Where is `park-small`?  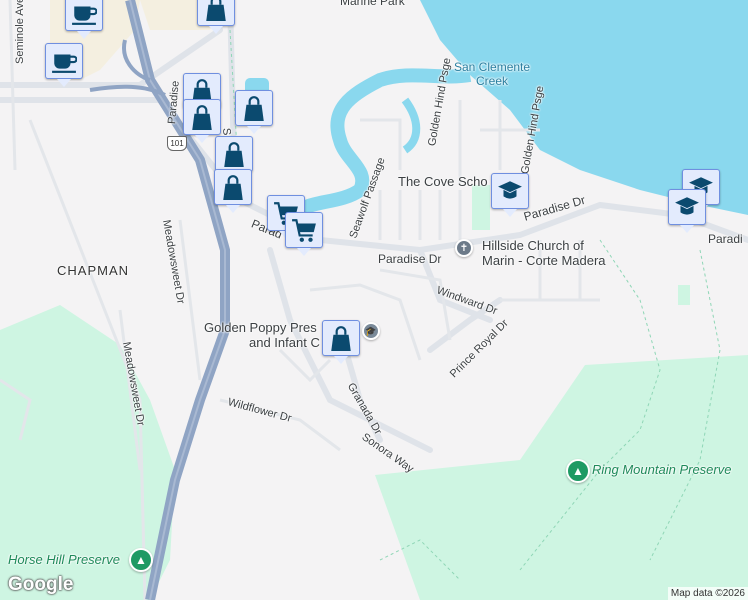 park-small is located at coordinates (481, 207).